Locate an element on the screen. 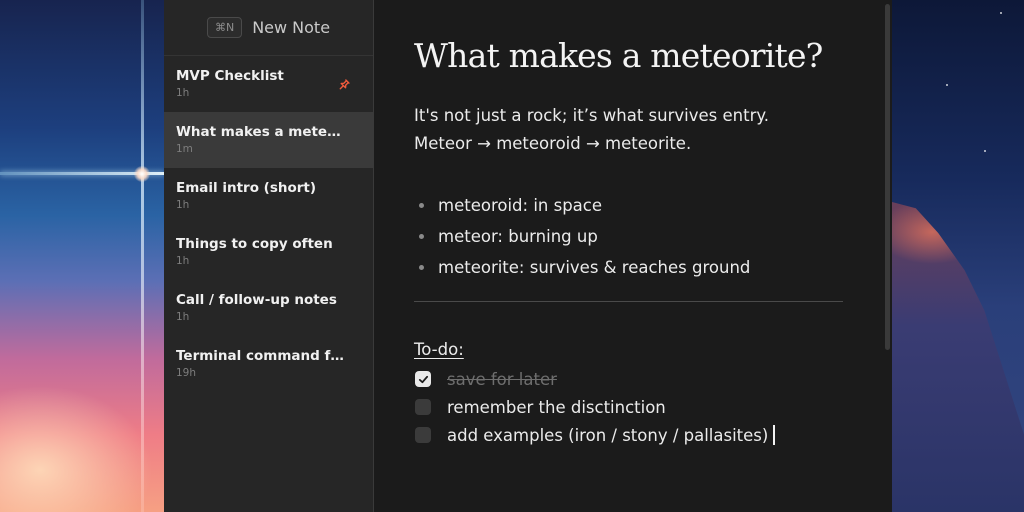 The image size is (1024, 512). note-list-item-title: Call / follow-up notes is located at coordinates (256, 300).